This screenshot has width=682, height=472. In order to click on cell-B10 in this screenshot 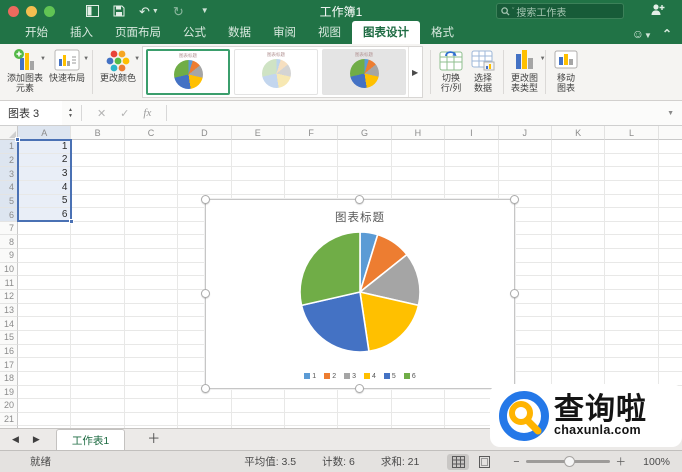, I will do `click(98, 269)`.